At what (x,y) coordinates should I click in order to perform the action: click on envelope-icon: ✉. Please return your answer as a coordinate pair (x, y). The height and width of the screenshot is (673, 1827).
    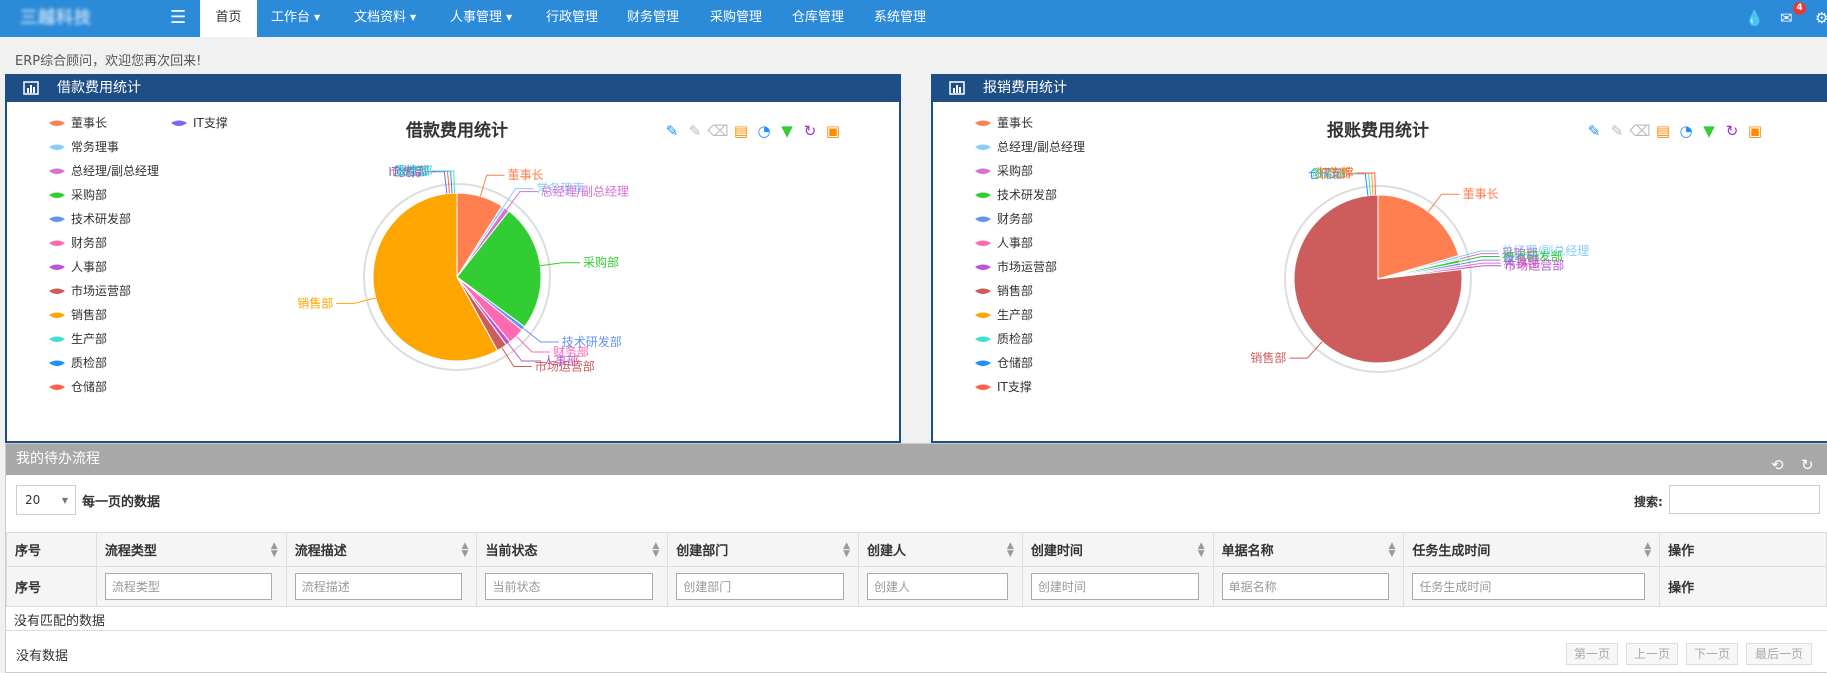
    Looking at the image, I should click on (1786, 18).